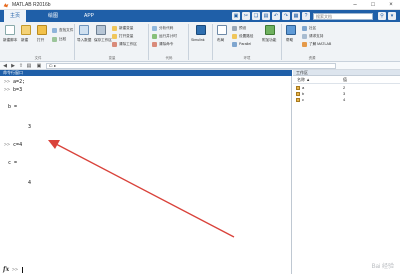 The image size is (400, 274). What do you see at coordinates (6, 5) in the screenshot?
I see `matlab-logo-icon` at bounding box center [6, 5].